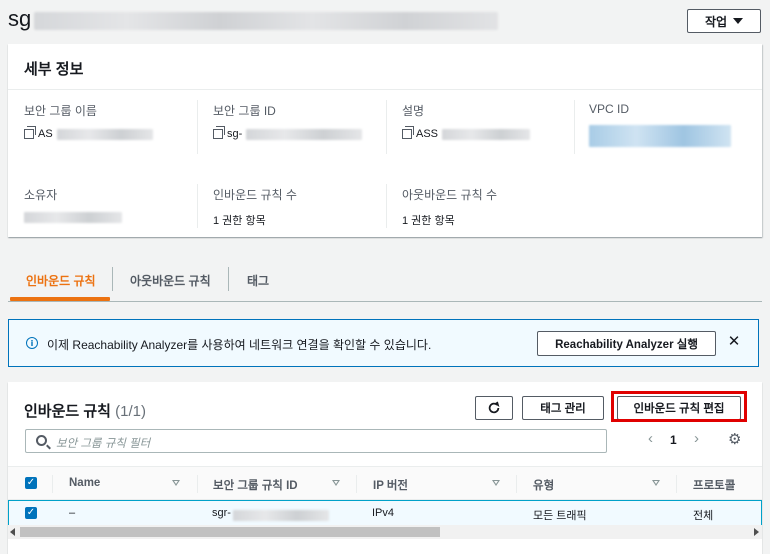 The image size is (770, 554). I want to click on caret-down-icon, so click(738, 21).